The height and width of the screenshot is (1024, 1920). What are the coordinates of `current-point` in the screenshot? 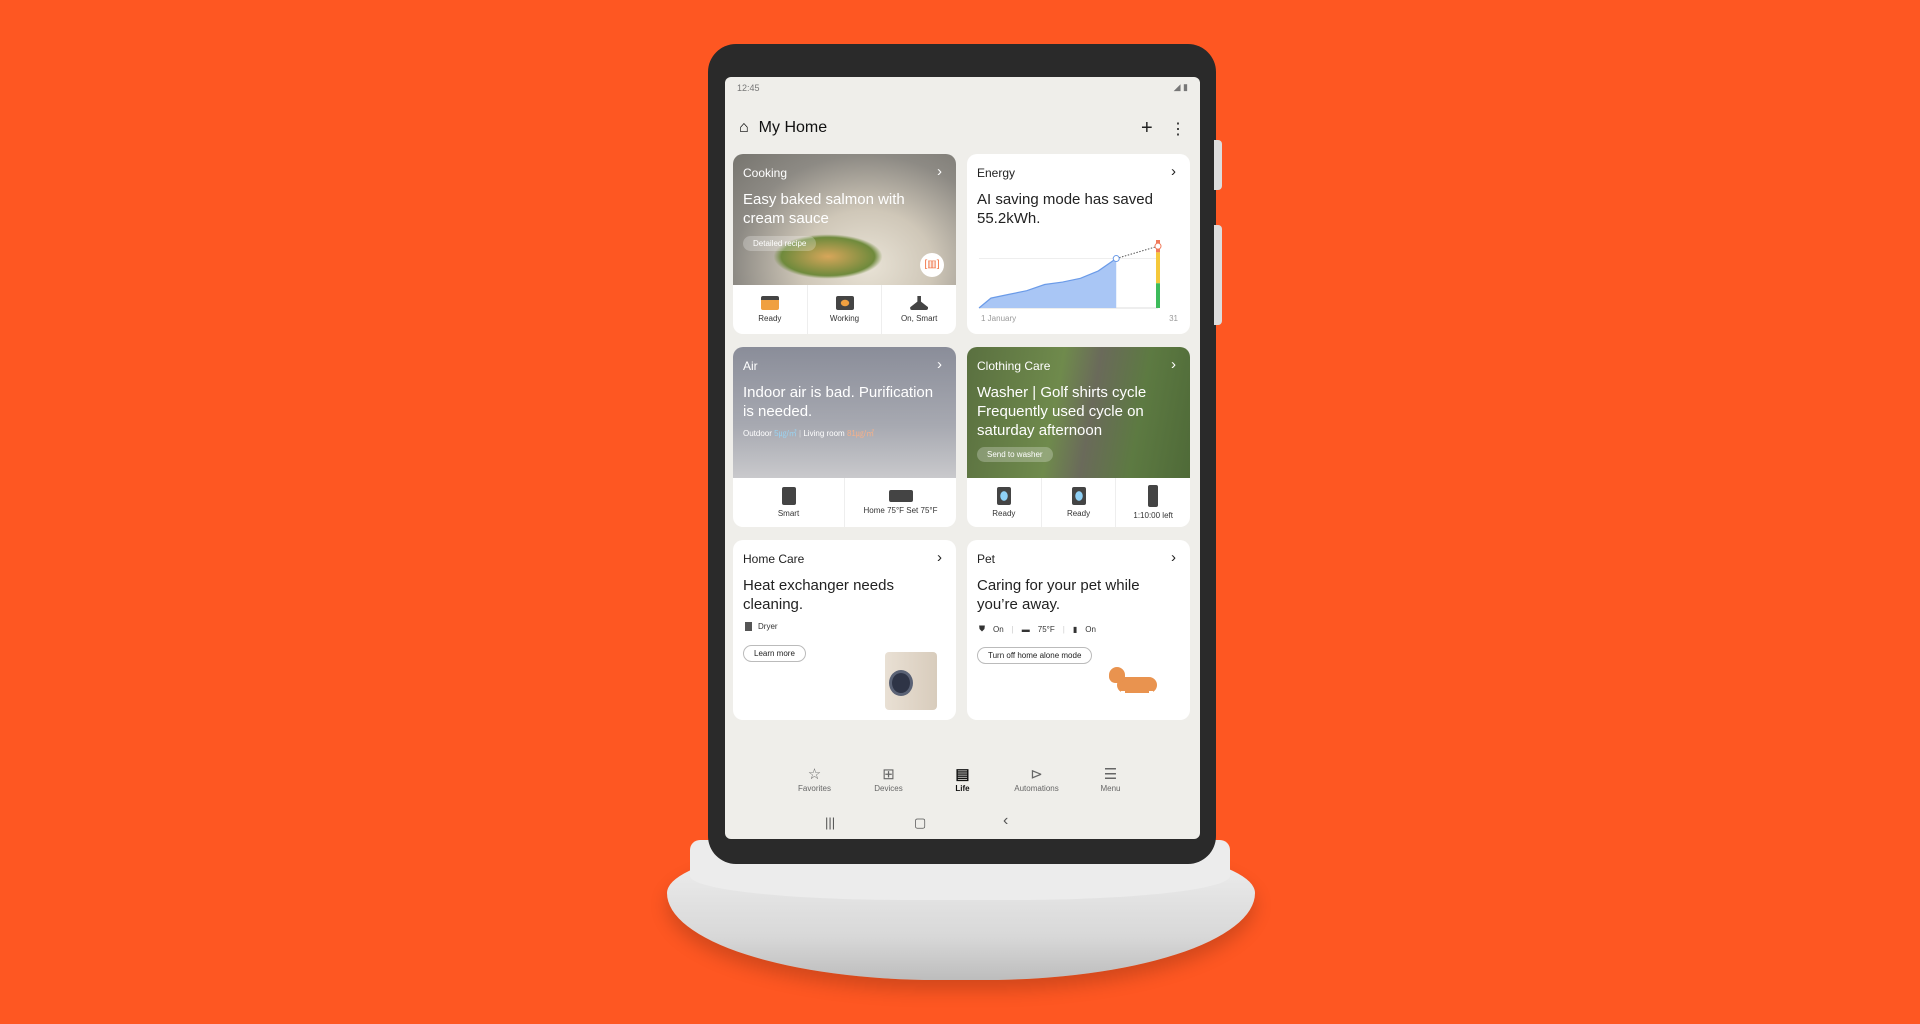 It's located at (1116, 259).